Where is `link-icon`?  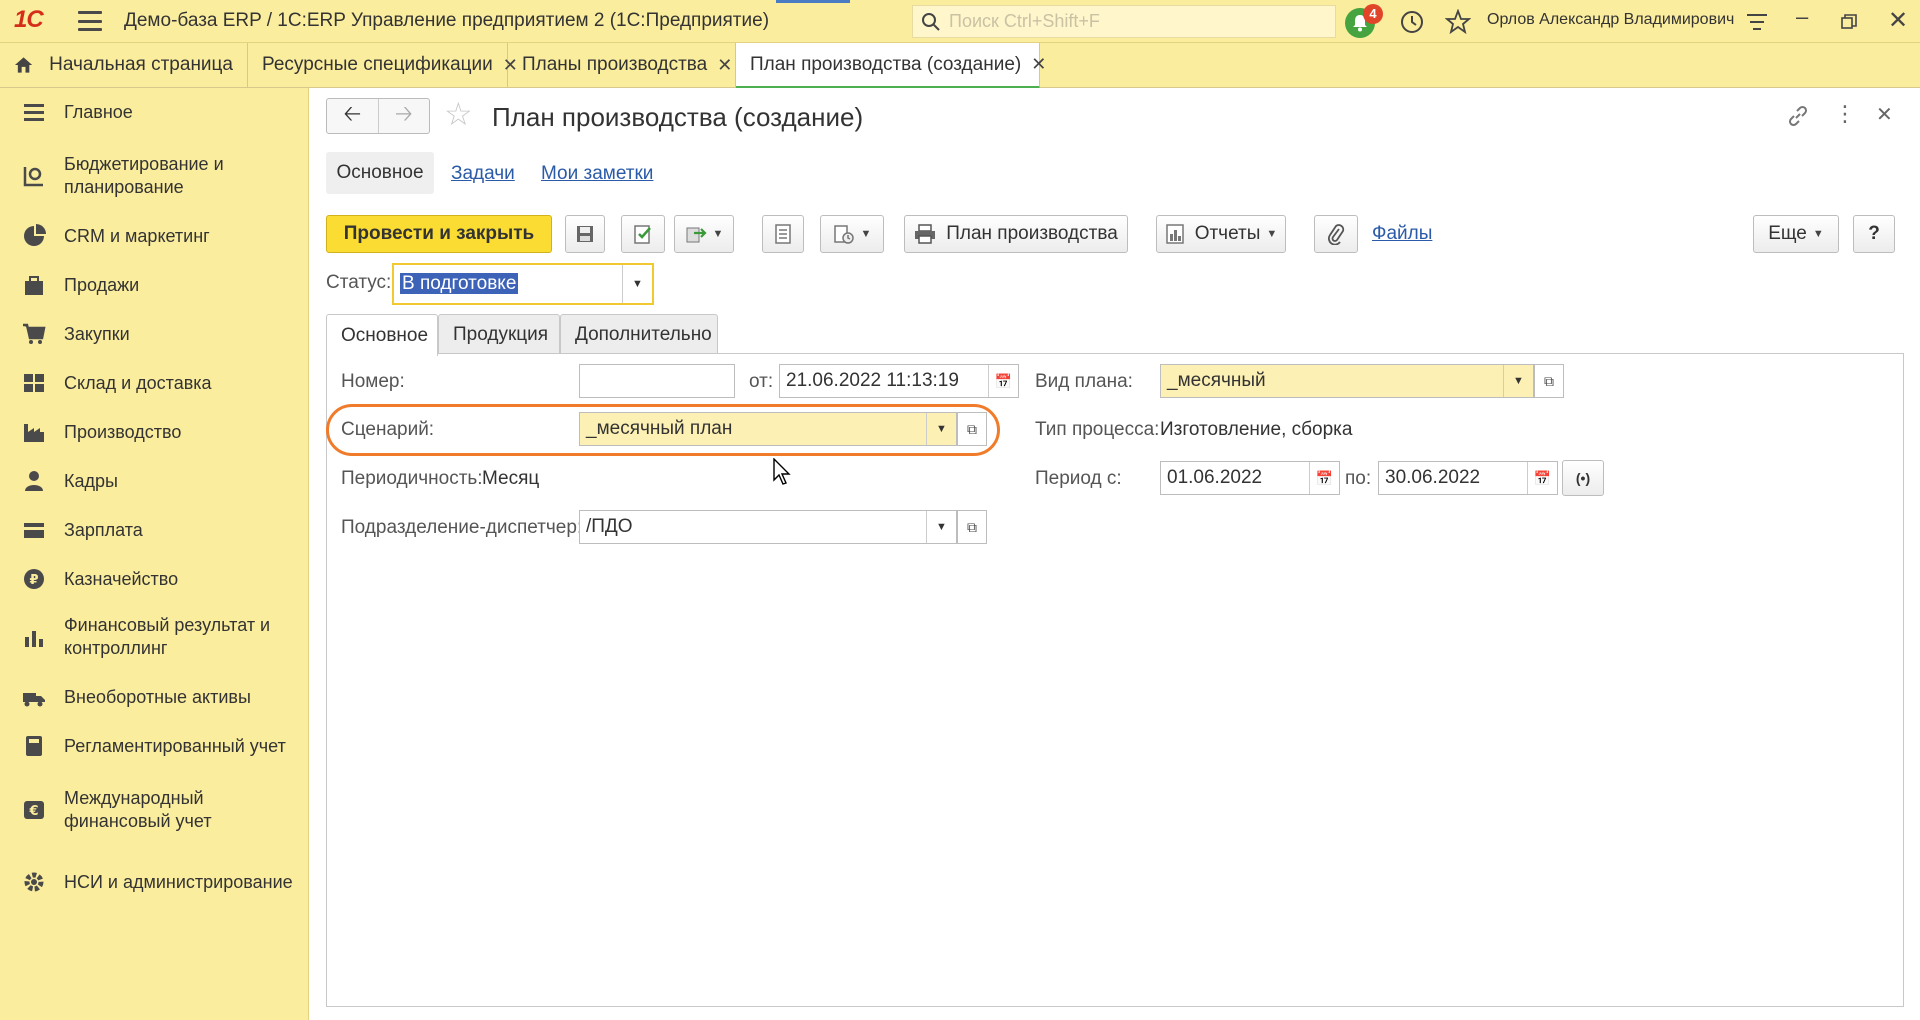 link-icon is located at coordinates (1798, 116).